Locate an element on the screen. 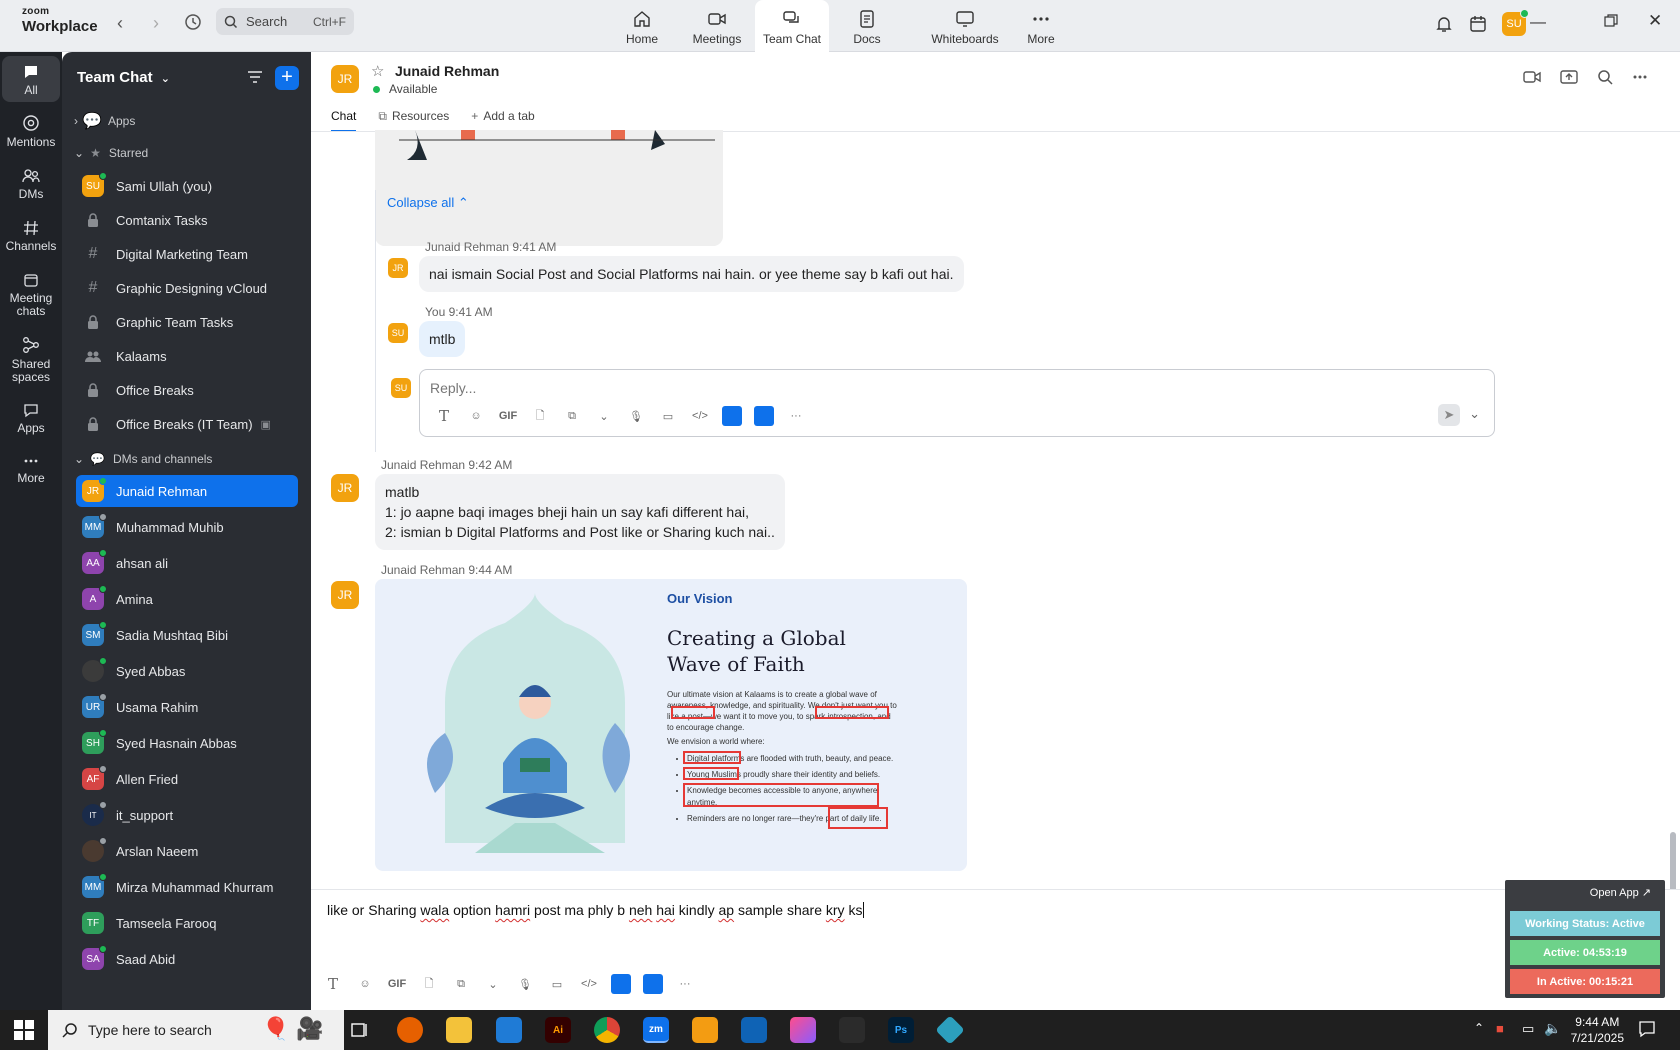  section-apps: › 💬 Apps is located at coordinates (104, 121).